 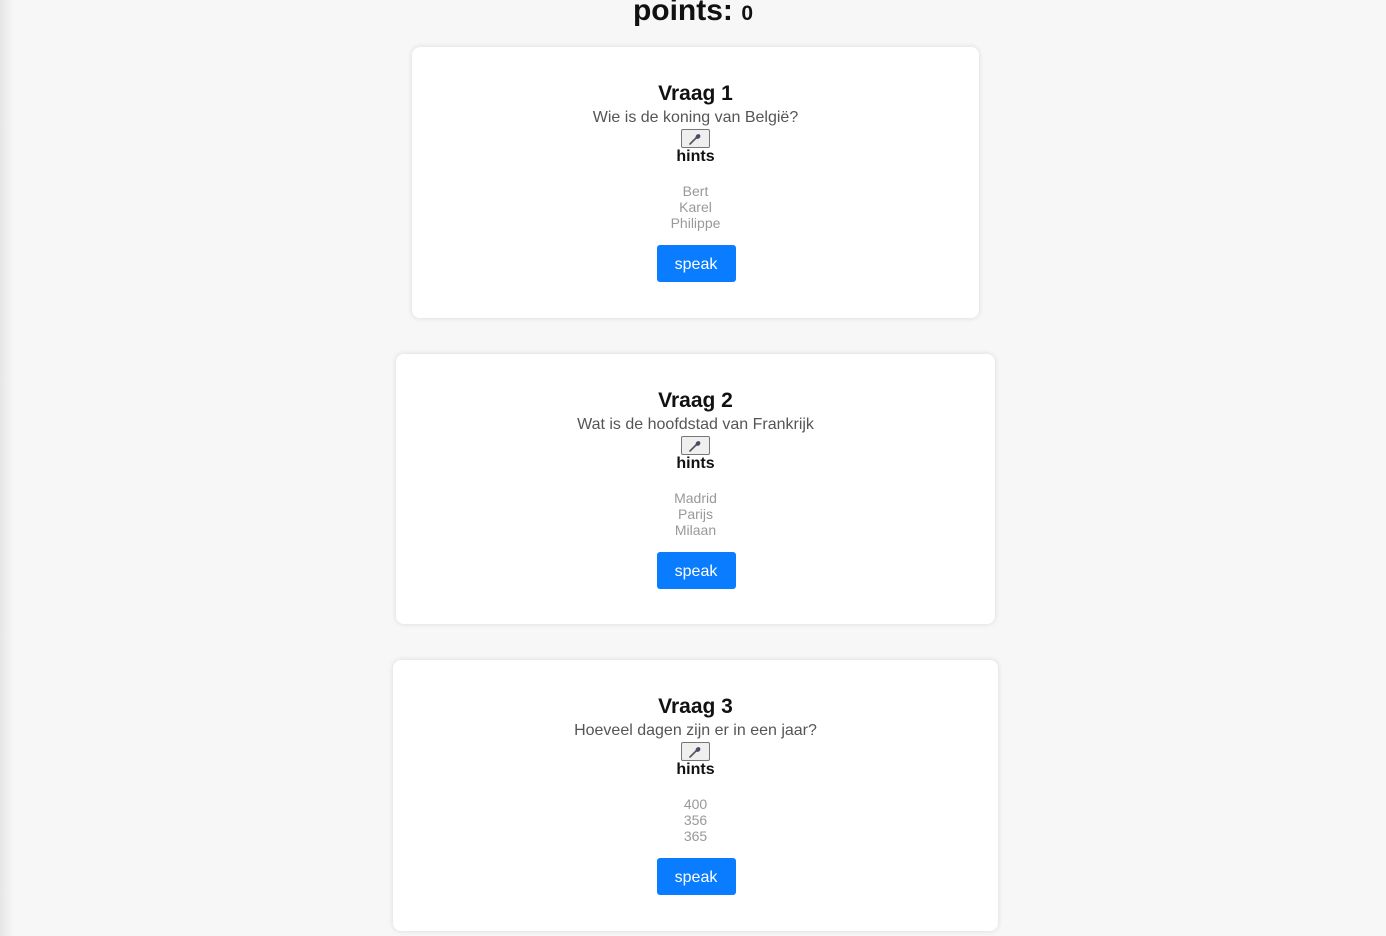 What do you see at coordinates (695, 223) in the screenshot?
I see `hint-item: Philippe` at bounding box center [695, 223].